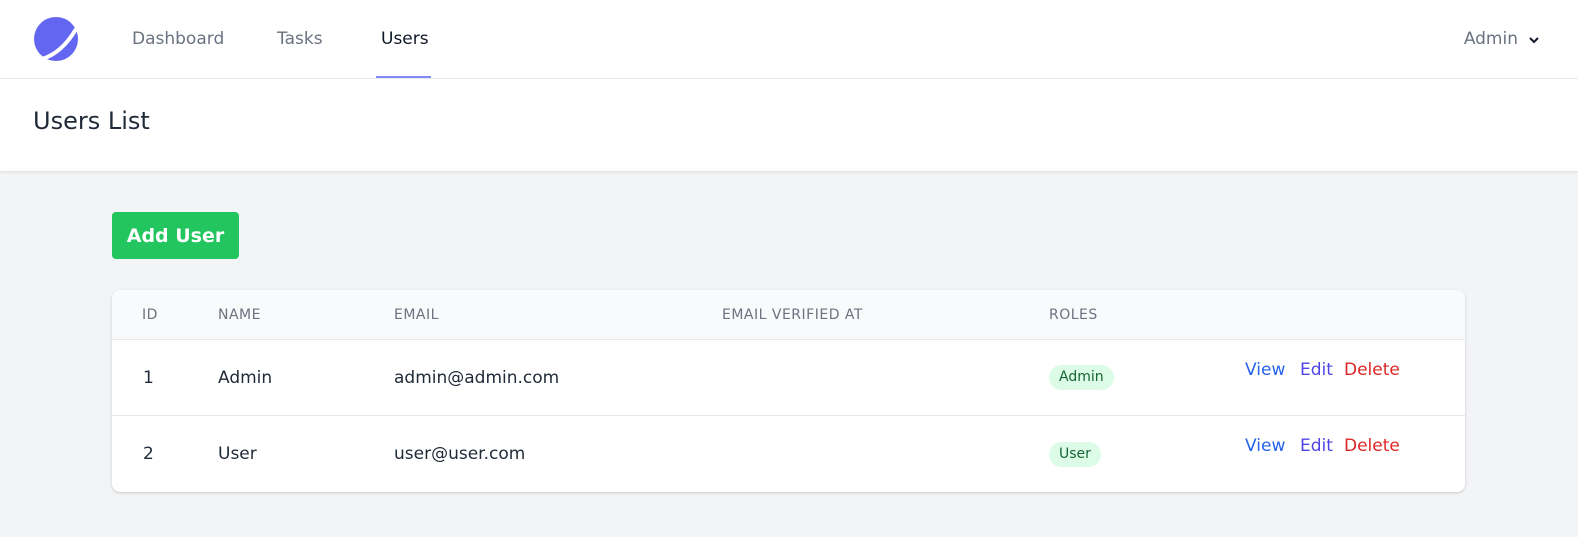  I want to click on app-logo-icon, so click(56, 39).